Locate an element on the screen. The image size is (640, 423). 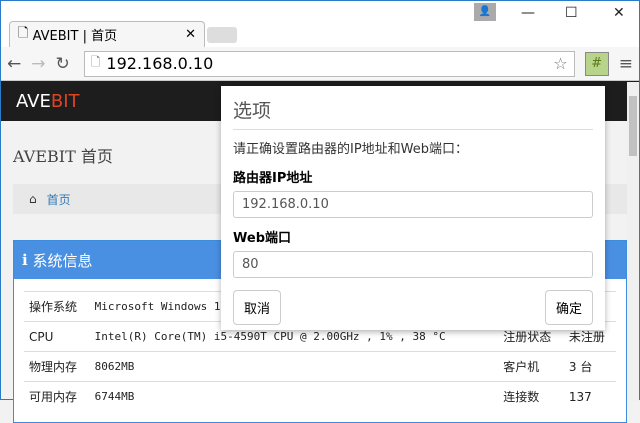
table-row: 可用内存 6744MB 连接数 137 is located at coordinates (320, 396).